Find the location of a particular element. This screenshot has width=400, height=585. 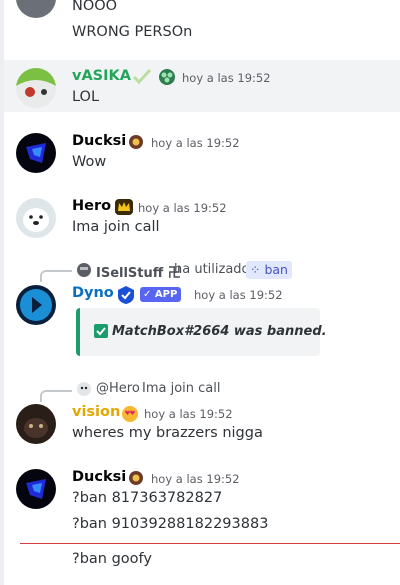

verified-shield-icon is located at coordinates (126, 295).